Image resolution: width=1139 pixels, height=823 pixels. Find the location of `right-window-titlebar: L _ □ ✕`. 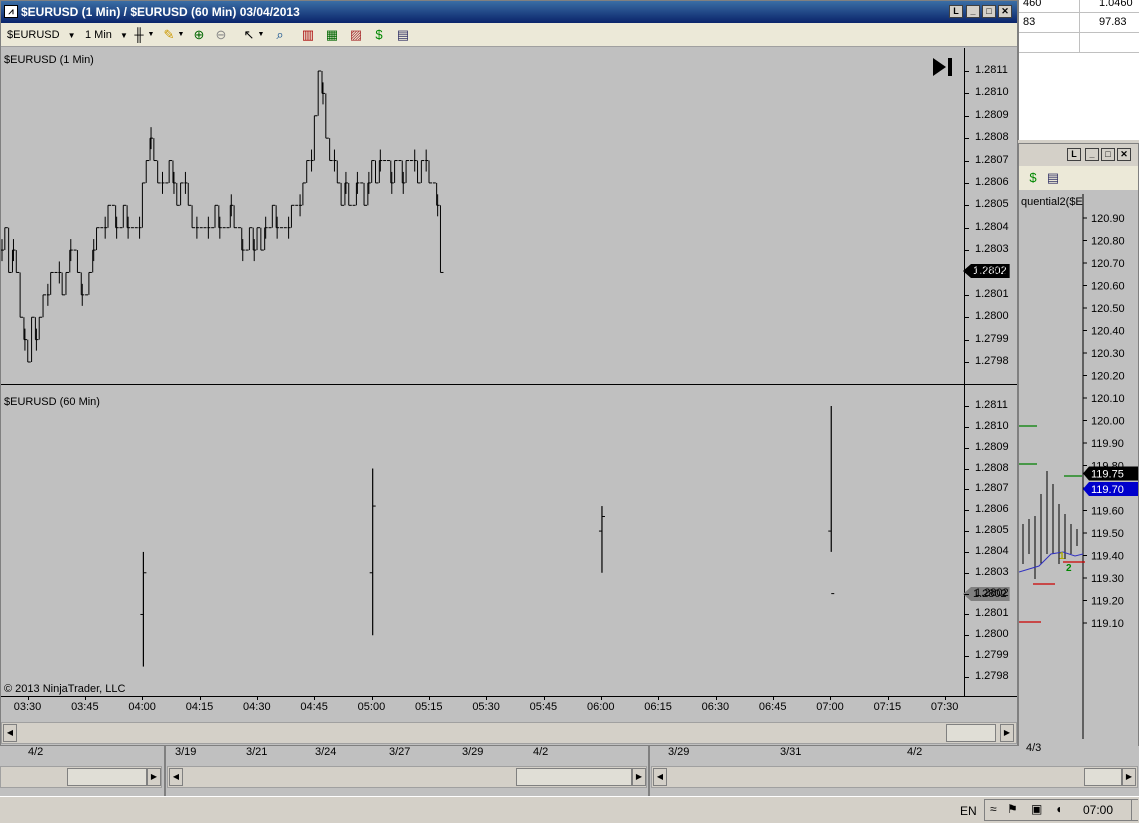

right-window-titlebar: L _ □ ✕ is located at coordinates (1078, 155).